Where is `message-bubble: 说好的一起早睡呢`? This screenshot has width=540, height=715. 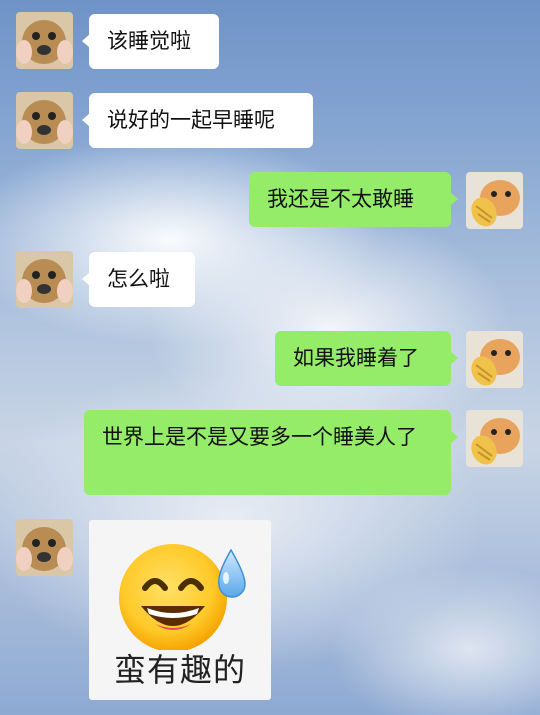
message-bubble: 说好的一起早睡呢 is located at coordinates (197, 120).